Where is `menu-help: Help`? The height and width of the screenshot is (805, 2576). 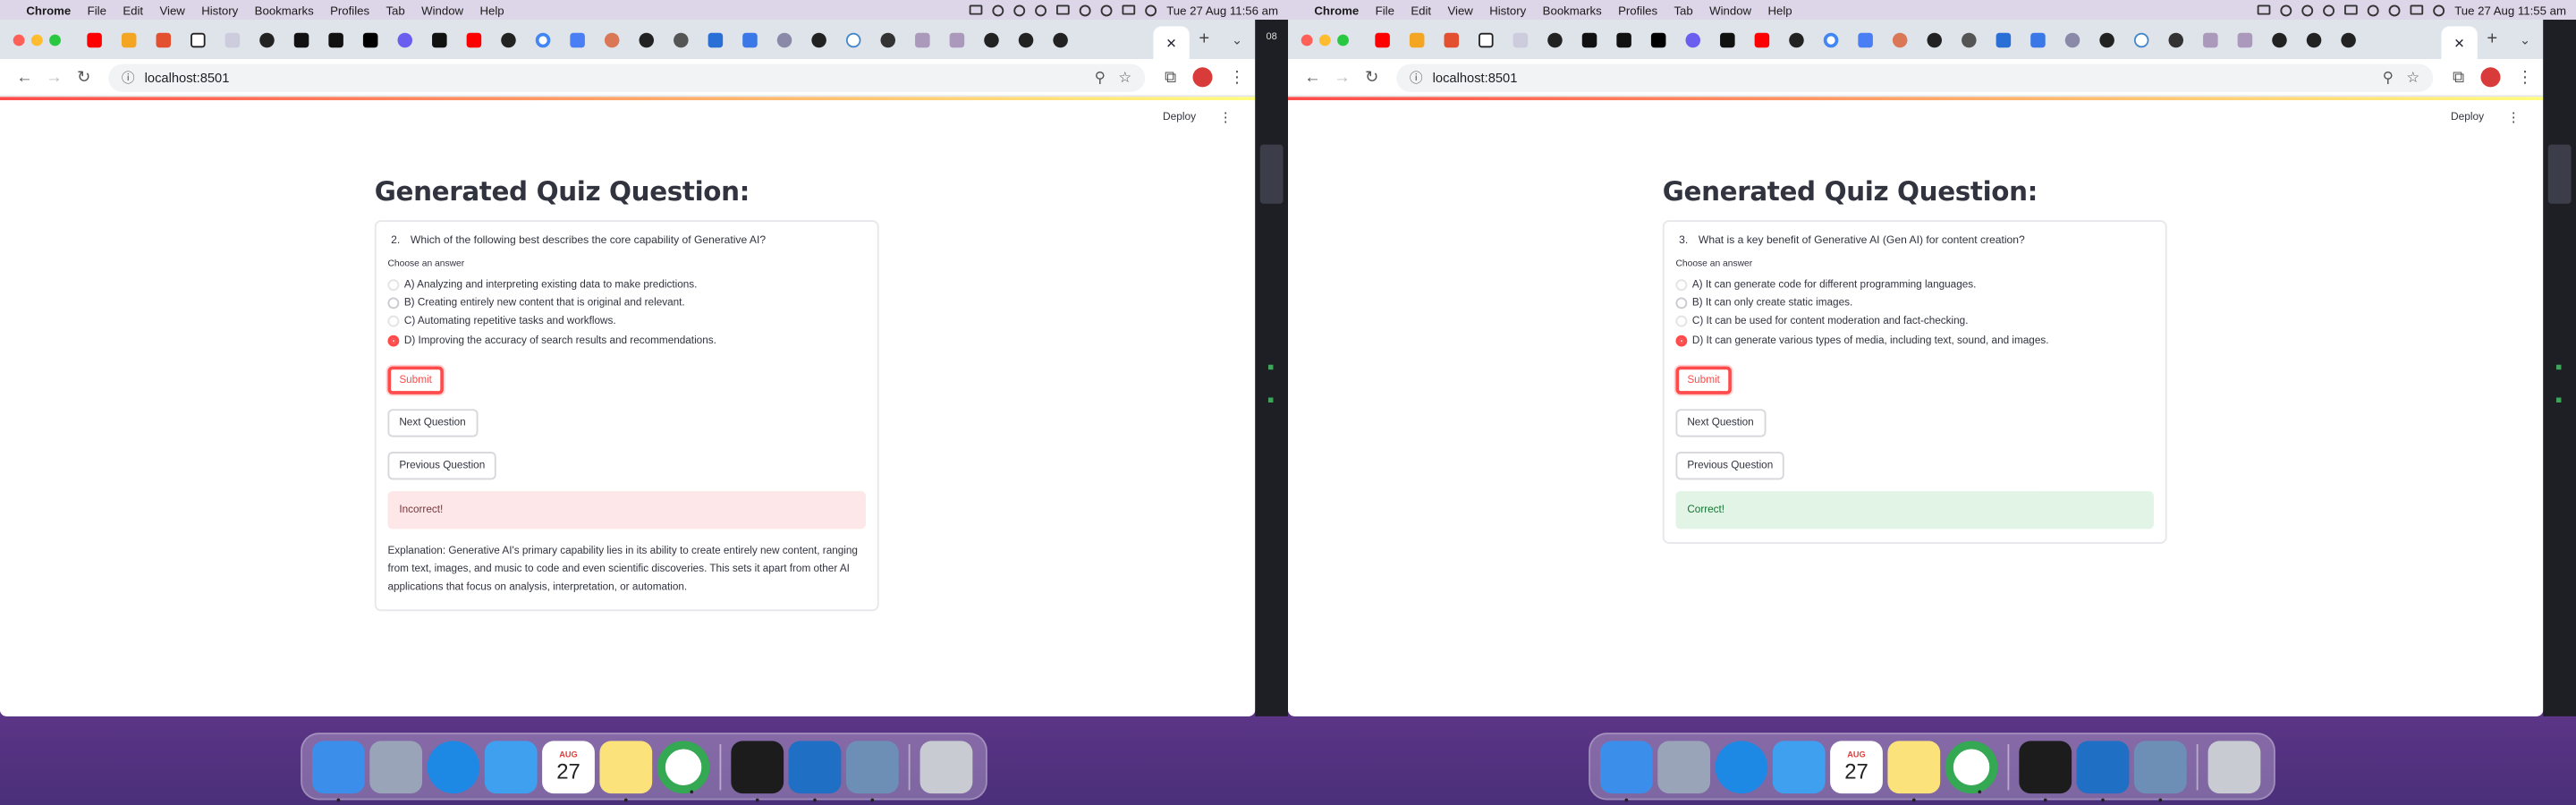 menu-help: Help is located at coordinates (491, 10).